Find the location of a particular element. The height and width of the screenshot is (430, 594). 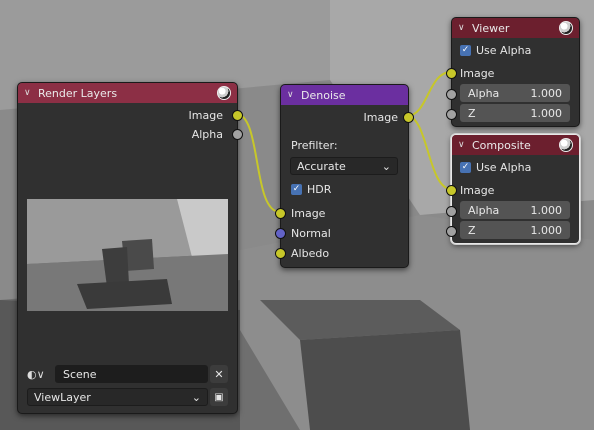

output-alpha-row: Alpha is located at coordinates (207, 134).